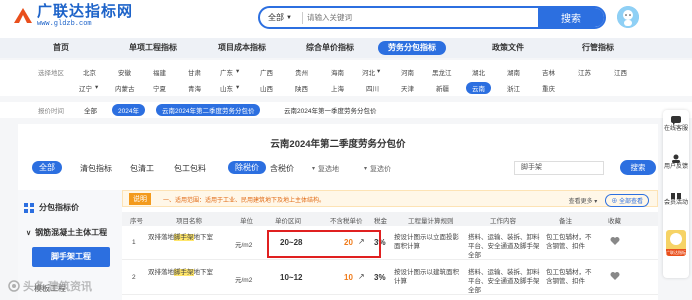 This screenshot has width=692, height=300. Describe the element at coordinates (242, 47) in the screenshot. I see `nav-project-cost: 项目成本指标` at that location.